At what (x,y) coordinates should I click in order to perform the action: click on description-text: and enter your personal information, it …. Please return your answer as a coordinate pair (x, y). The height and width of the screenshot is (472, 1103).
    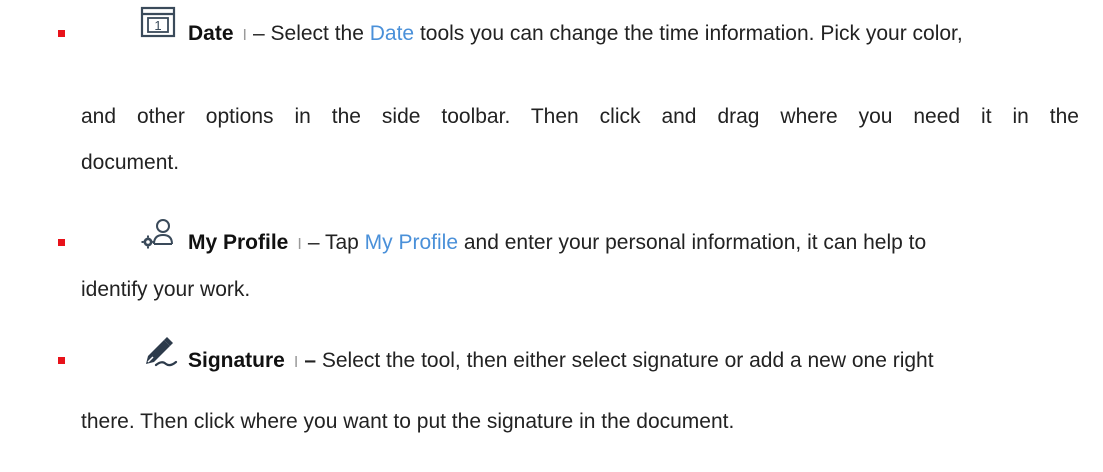
    Looking at the image, I should click on (692, 242).